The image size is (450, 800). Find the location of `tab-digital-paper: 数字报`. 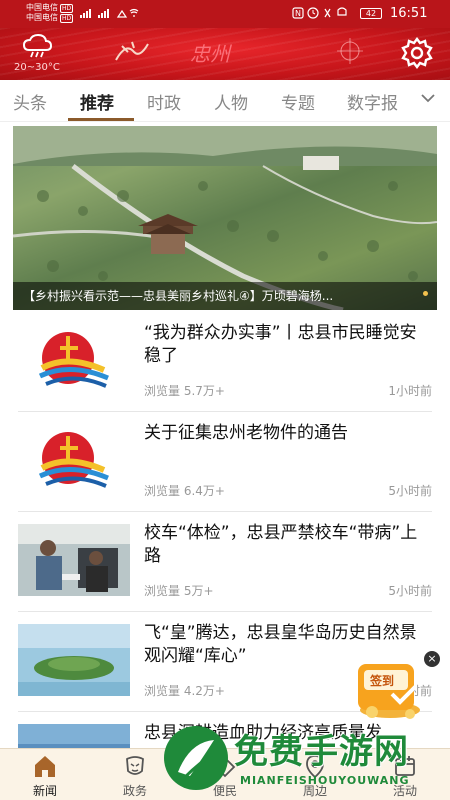

tab-digital-paper: 数字报 is located at coordinates (372, 101).